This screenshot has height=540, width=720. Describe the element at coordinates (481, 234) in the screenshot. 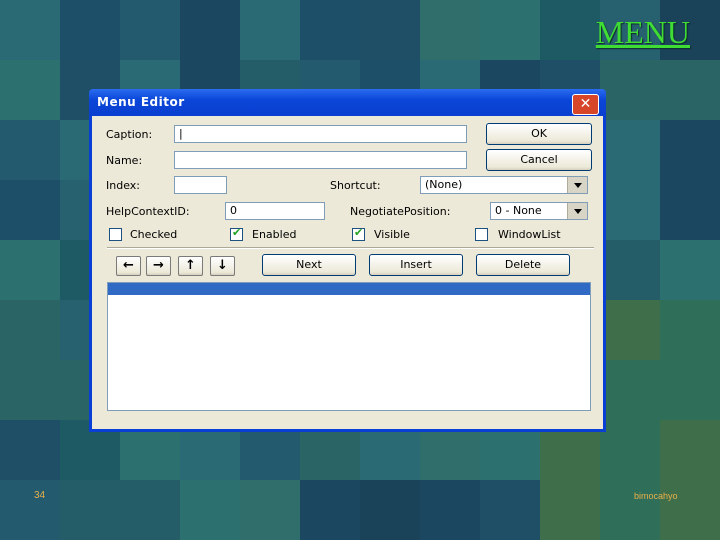

I see `windowlist-checkbox` at that location.